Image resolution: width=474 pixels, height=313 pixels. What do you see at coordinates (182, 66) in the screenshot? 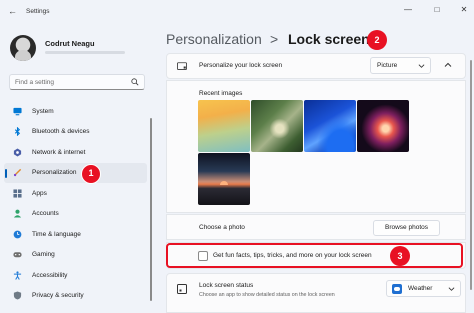
I see `lock-screen-icon` at bounding box center [182, 66].